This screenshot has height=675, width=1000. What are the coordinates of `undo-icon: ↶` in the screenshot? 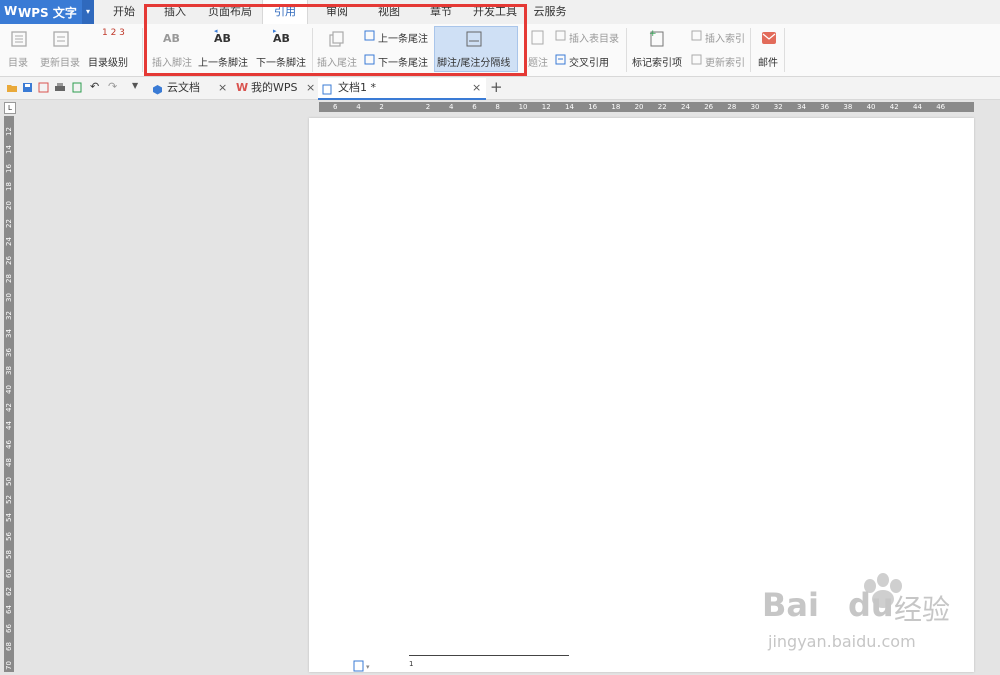 It's located at (94, 86).